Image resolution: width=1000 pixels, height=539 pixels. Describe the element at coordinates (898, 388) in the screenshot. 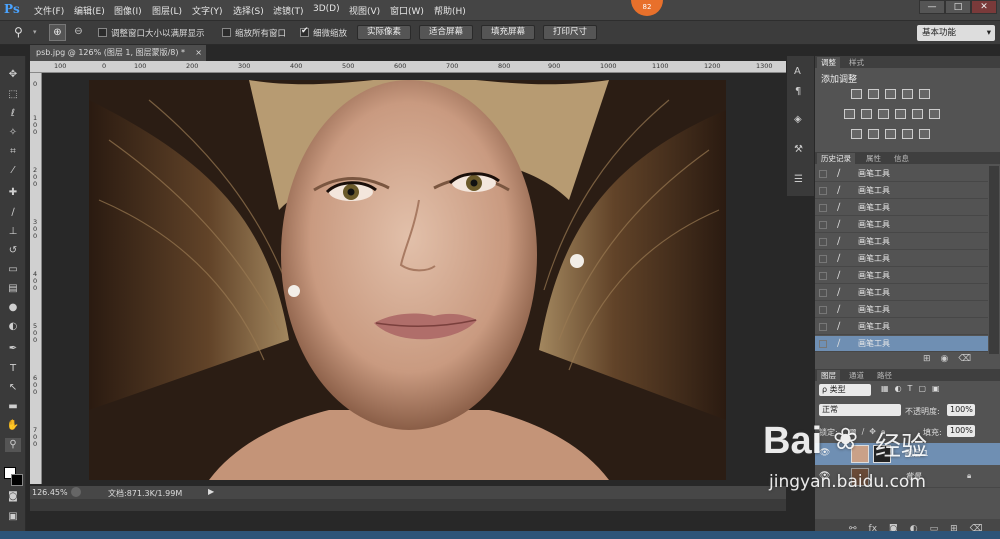

I see `adjustment-filter-icon: ◐` at that location.